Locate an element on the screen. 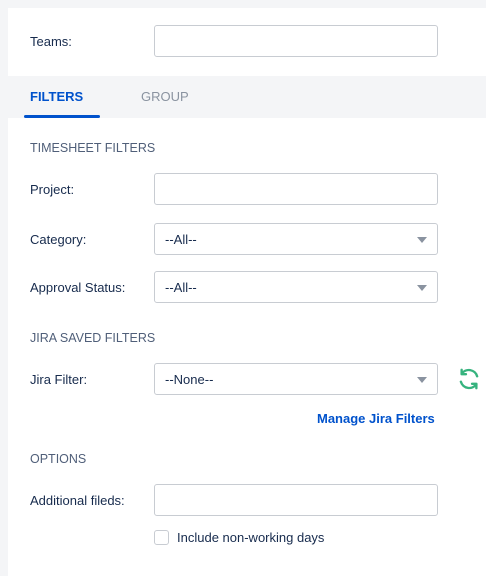  include-non-working-days-checkbox is located at coordinates (161, 537).